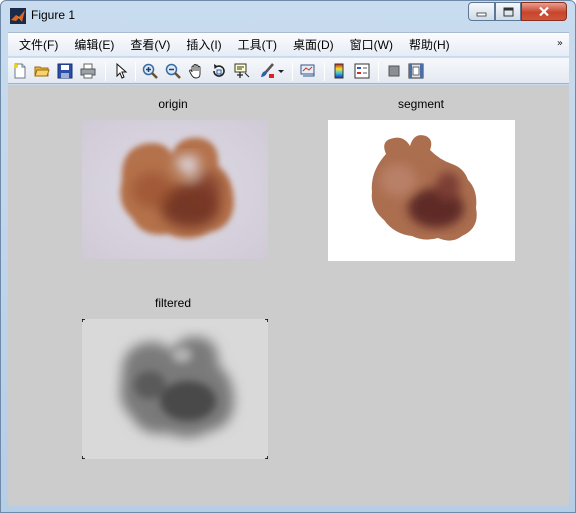 This screenshot has height=513, width=576. What do you see at coordinates (53, 15) in the screenshot?
I see `window-title: Figure 1` at bounding box center [53, 15].